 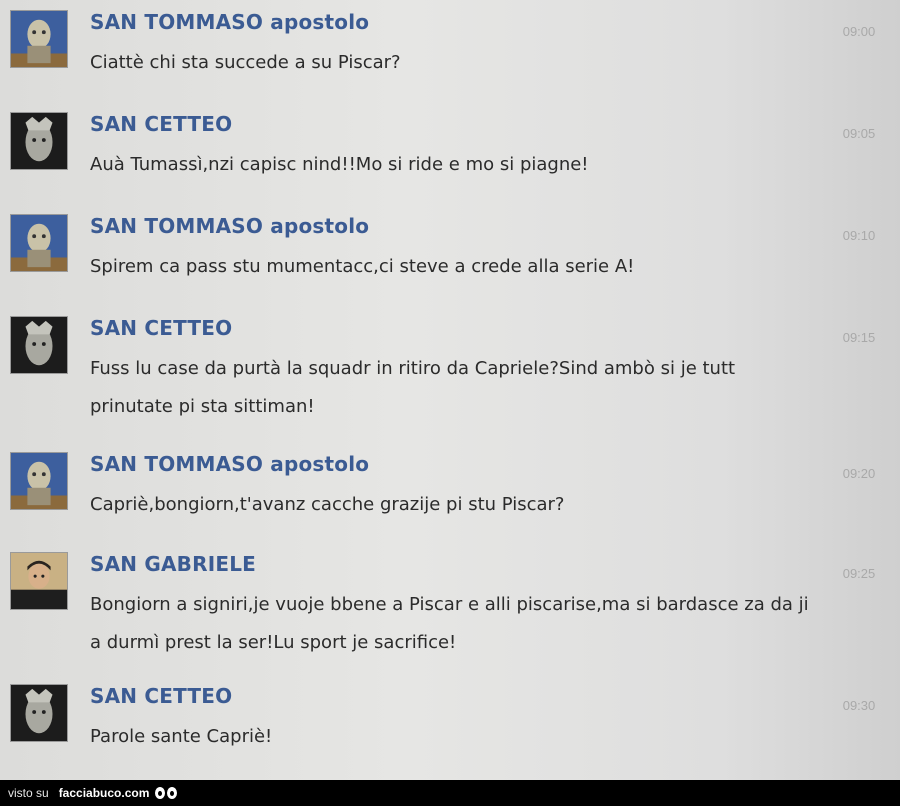 What do you see at coordinates (104, 793) in the screenshot?
I see `site-logo-text: facciabuco.com` at bounding box center [104, 793].